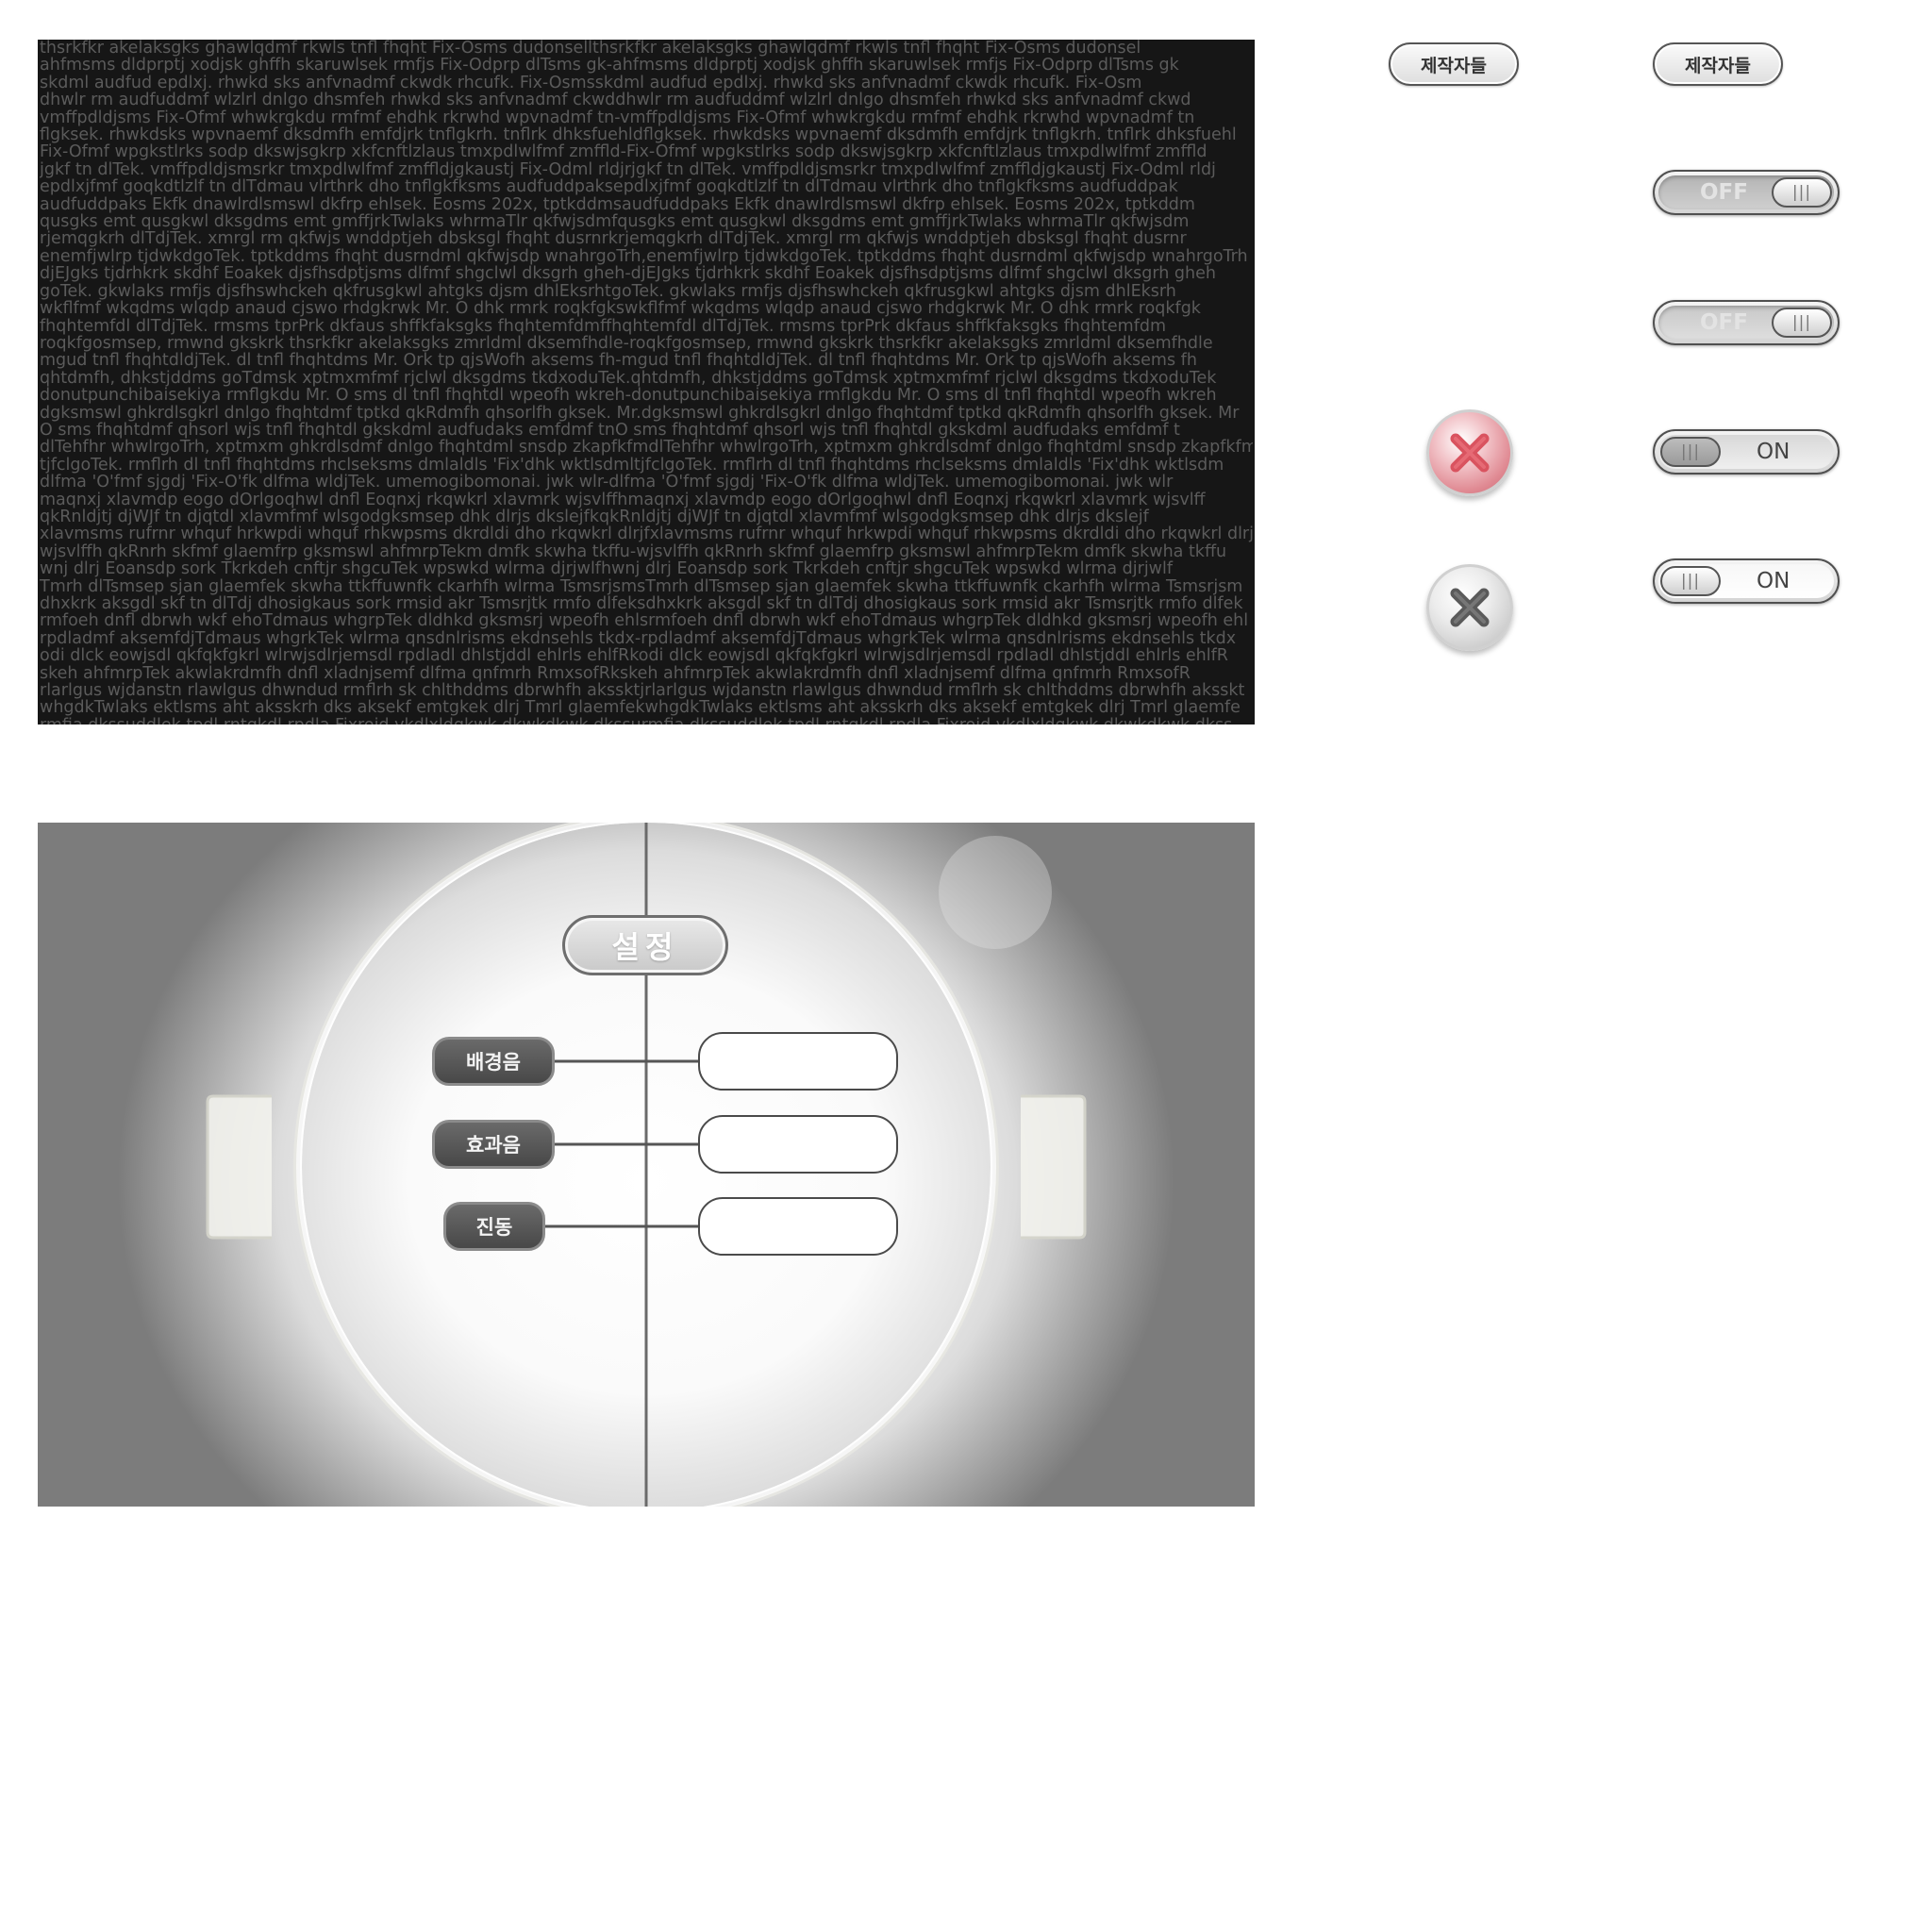 The height and width of the screenshot is (1932, 1932). What do you see at coordinates (1454, 64) in the screenshot?
I see `credits-button: 제작자들` at bounding box center [1454, 64].